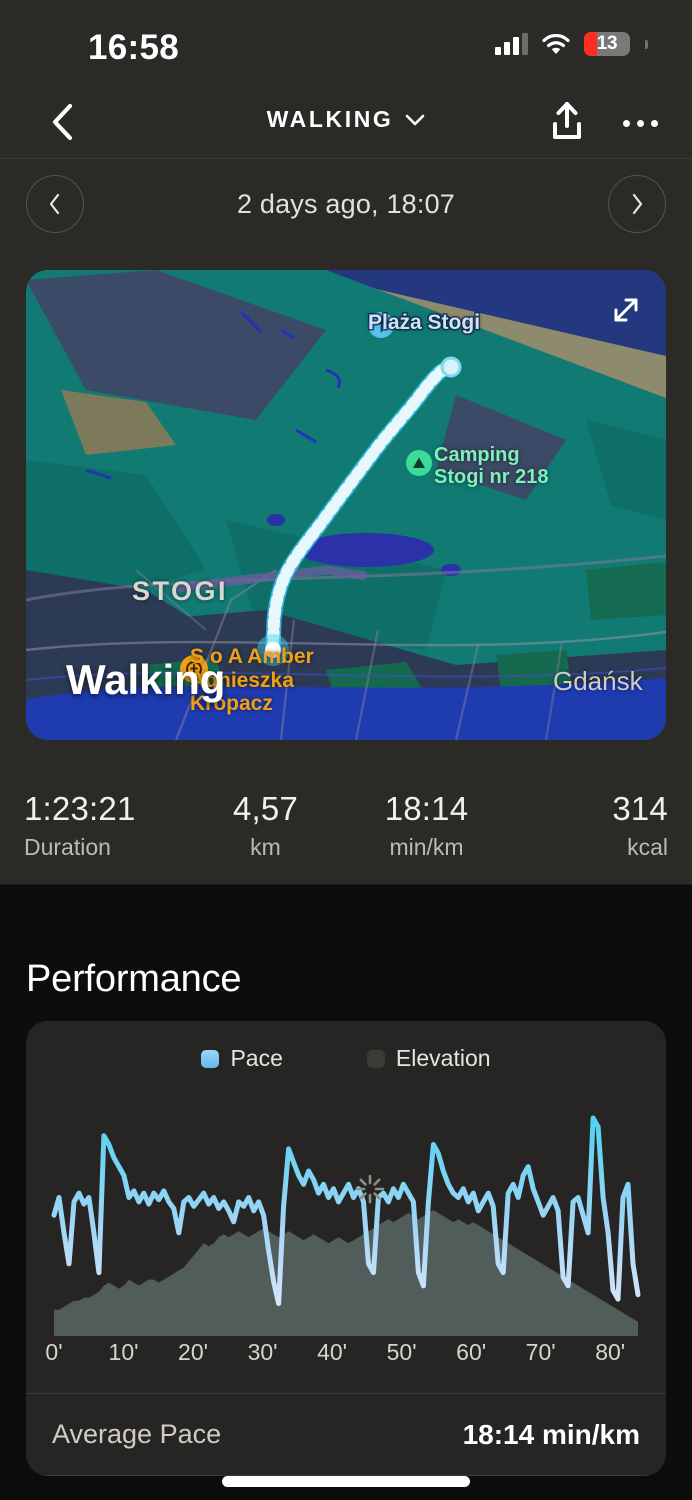 Image resolution: width=692 pixels, height=1500 pixels. Describe the element at coordinates (443, 1058) in the screenshot. I see `legend-label: Elevation` at that location.